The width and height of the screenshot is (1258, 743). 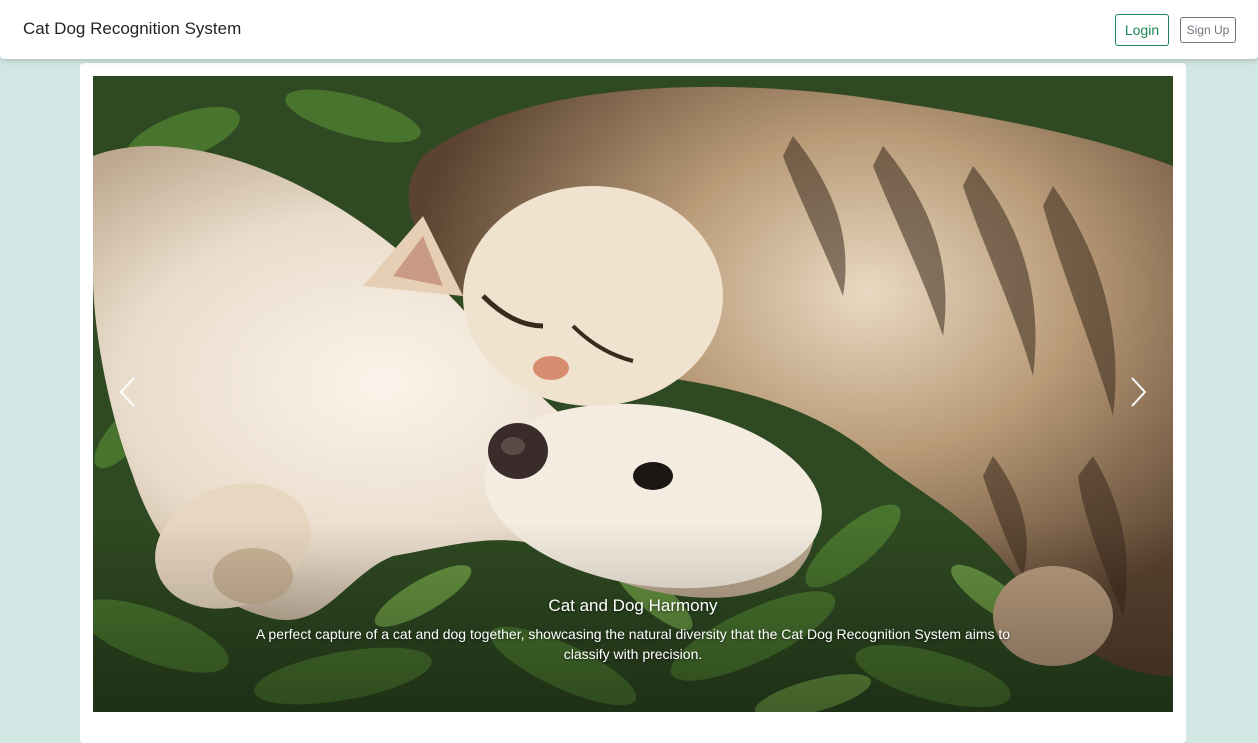 I want to click on login-button: Login, so click(x=1142, y=30).